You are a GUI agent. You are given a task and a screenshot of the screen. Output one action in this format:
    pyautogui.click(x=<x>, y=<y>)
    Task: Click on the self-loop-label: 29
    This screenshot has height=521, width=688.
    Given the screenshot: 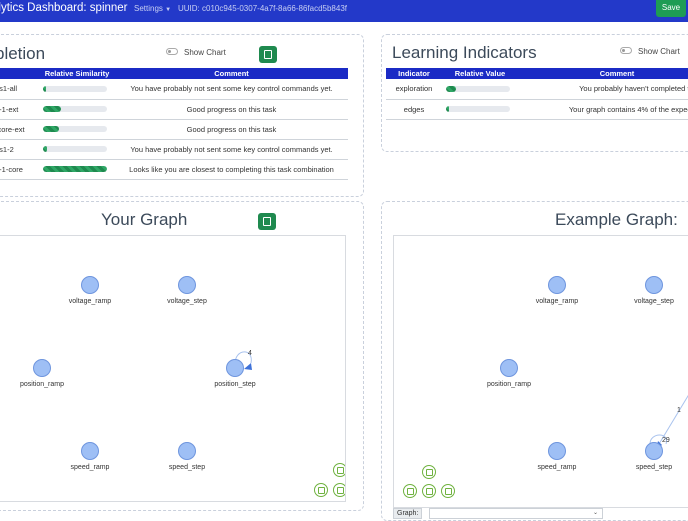 What is the action you would take?
    pyautogui.click(x=666, y=440)
    